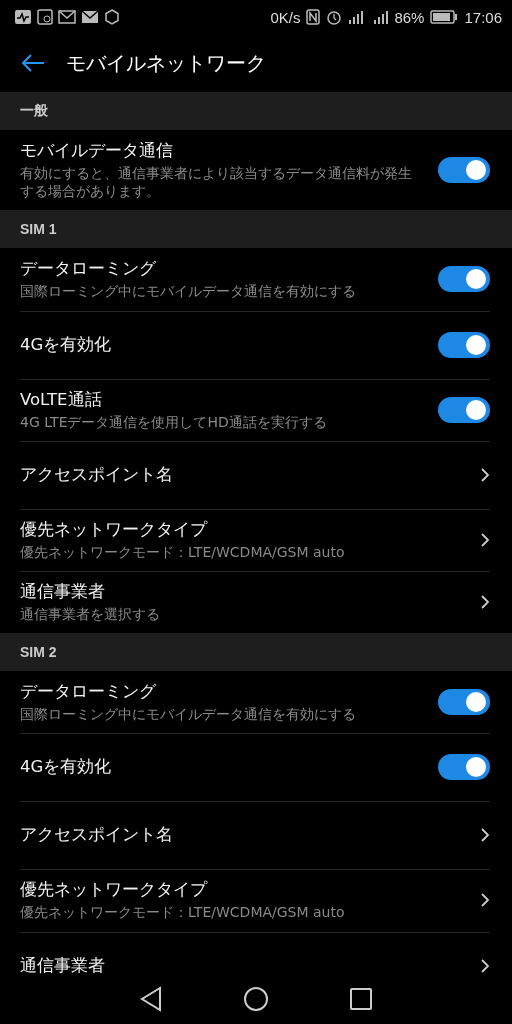 The image size is (512, 1024). What do you see at coordinates (256, 602) in the screenshot?
I see `settings-row: 通信事業者 通信事業者を選択する` at bounding box center [256, 602].